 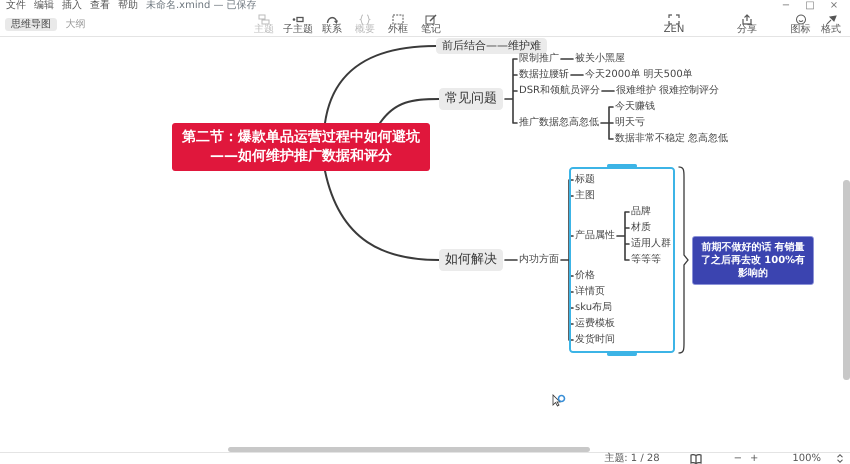 What do you see at coordinates (630, 123) in the screenshot?
I see `topic-node: 明天亏` at bounding box center [630, 123].